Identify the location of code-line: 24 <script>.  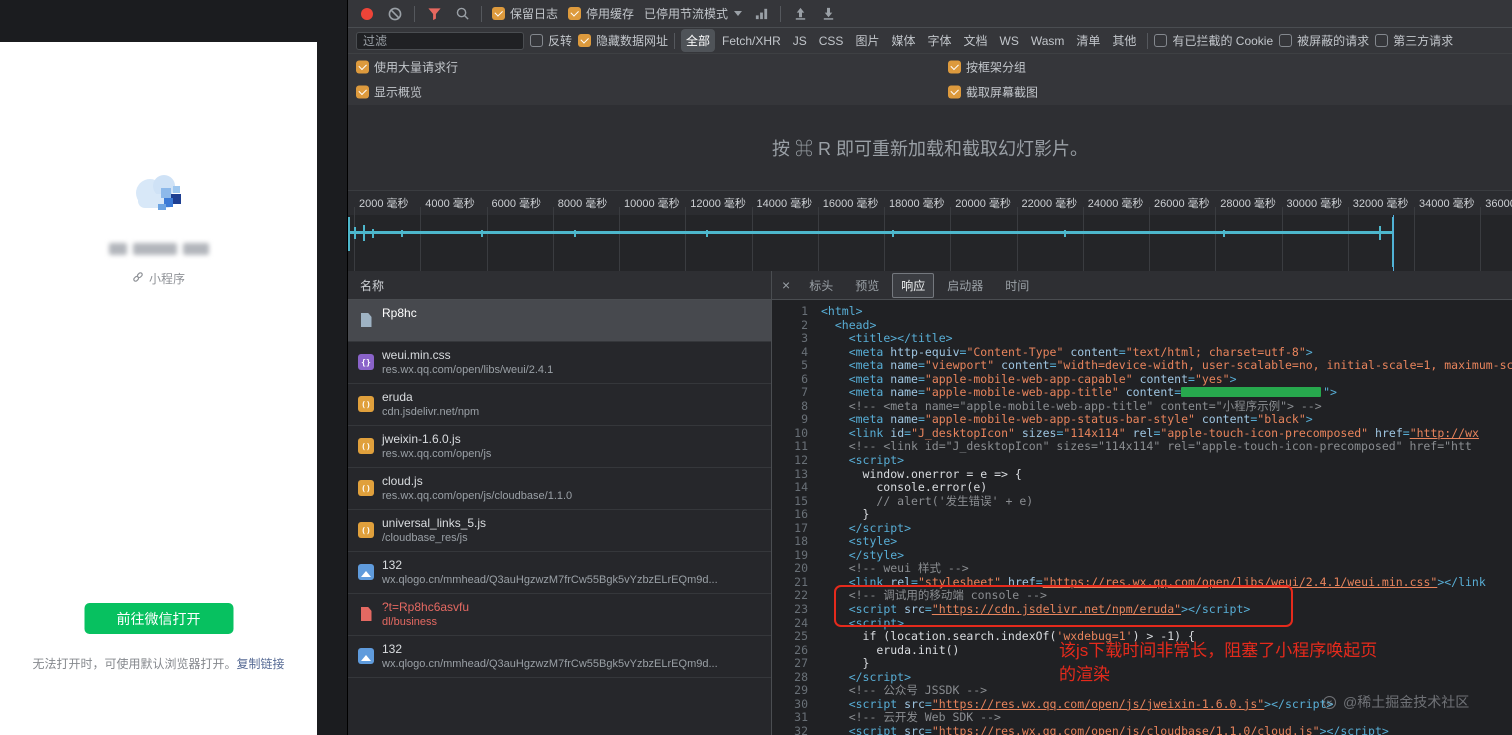
(849, 622).